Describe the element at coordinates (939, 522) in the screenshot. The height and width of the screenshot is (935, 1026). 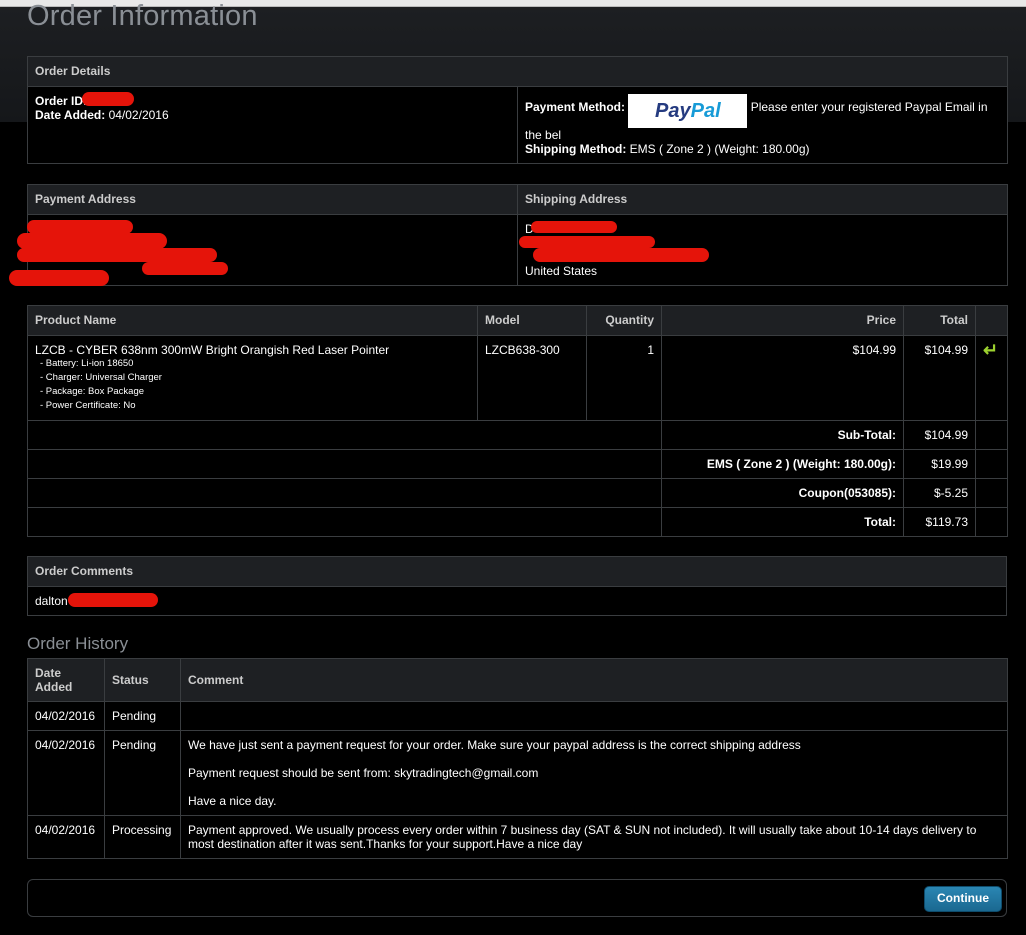
I see `grand-total-value: $119.73` at that location.